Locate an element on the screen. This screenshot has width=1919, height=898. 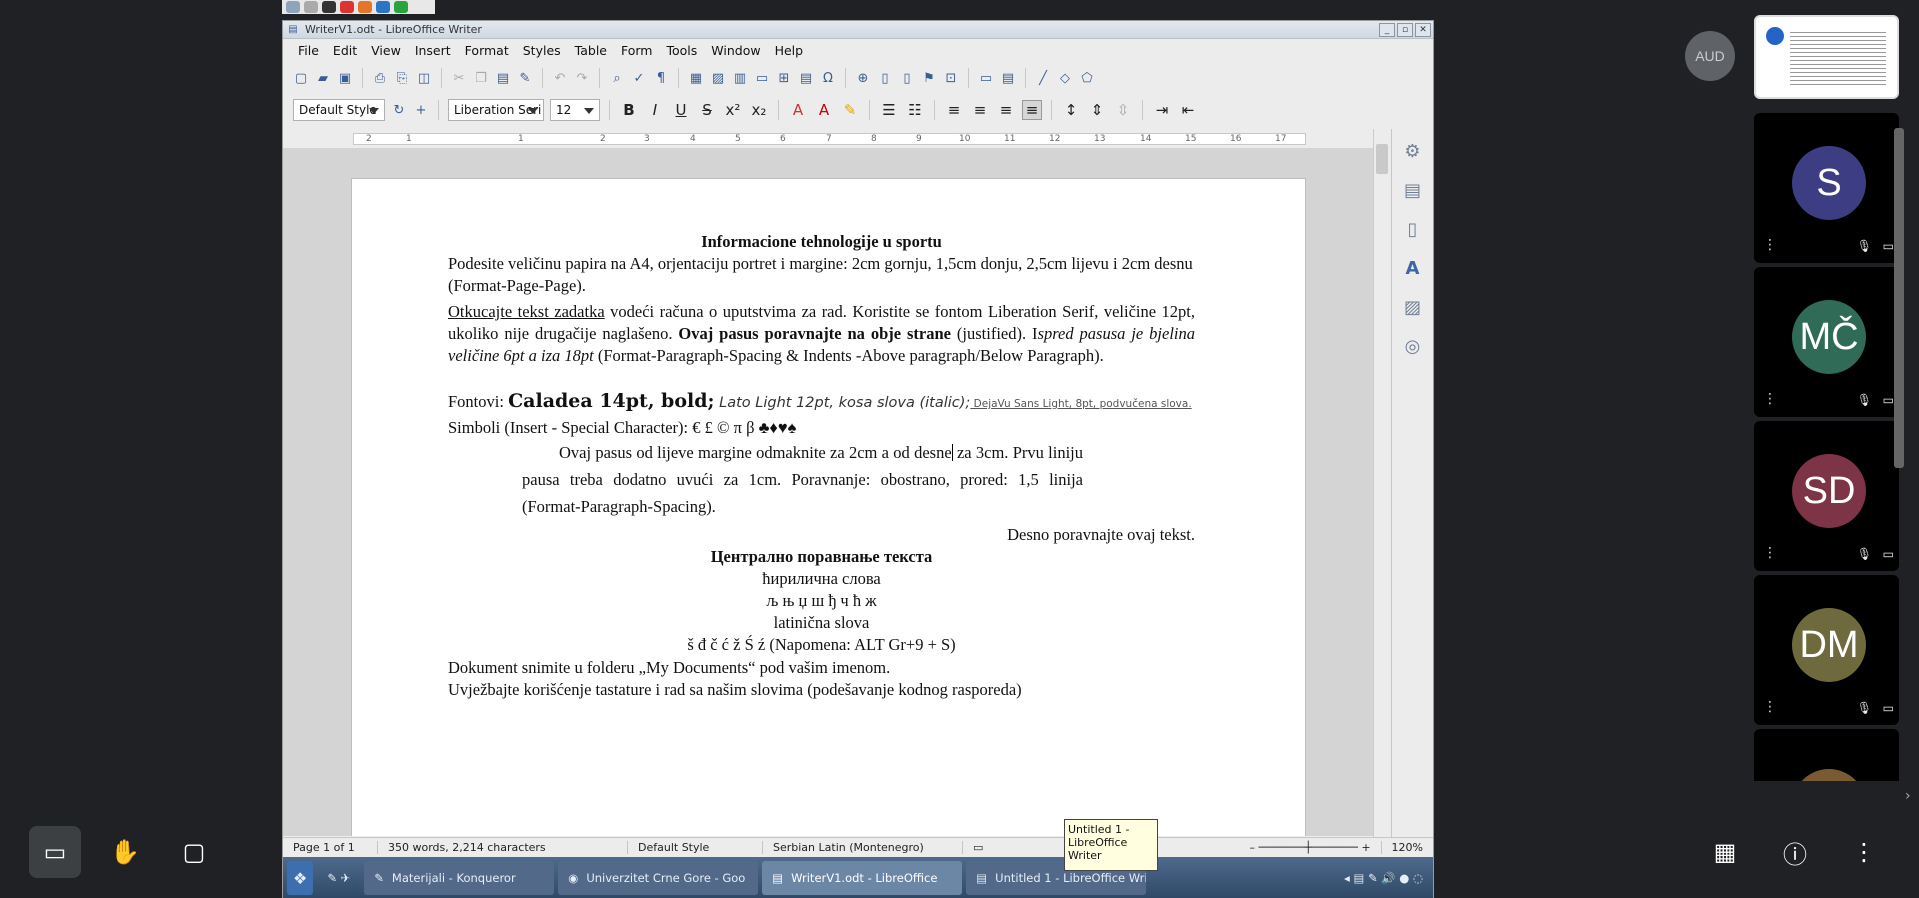
participant-tile-4: DM ⋮ 🎙 ▭ is located at coordinates (1826, 650).